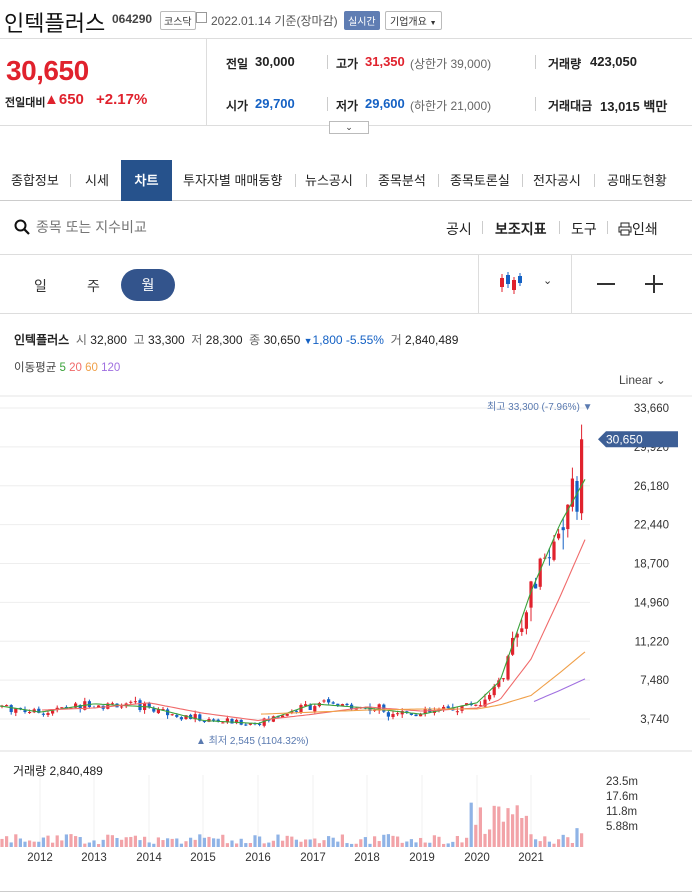  What do you see at coordinates (122, 99) in the screenshot?
I see `change-percent: +2.17%` at bounding box center [122, 99].